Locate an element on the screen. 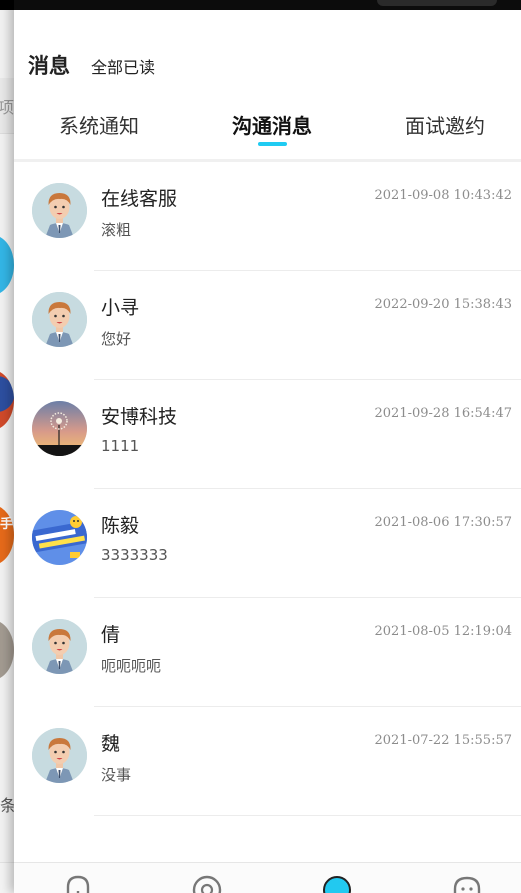 The height and width of the screenshot is (893, 521). message-preview: 呃呃呃呃 is located at coordinates (131, 666).